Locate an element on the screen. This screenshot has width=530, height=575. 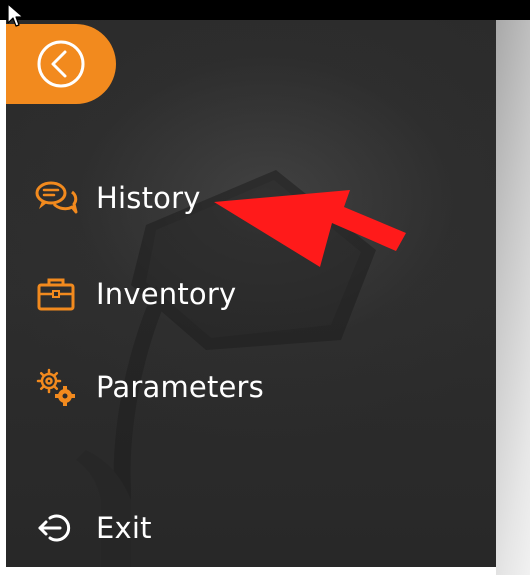
menu-item-exit: Exit is located at coordinates (93, 528).